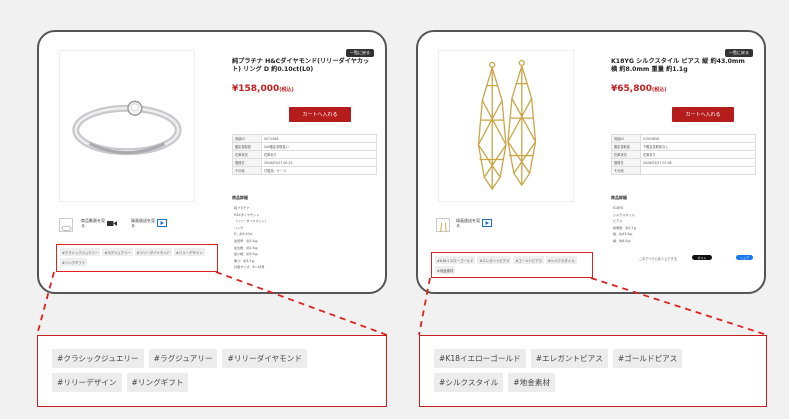 Image resolution: width=789 pixels, height=419 pixels. What do you see at coordinates (112, 223) in the screenshot?
I see `video-camera-icon` at bounding box center [112, 223].